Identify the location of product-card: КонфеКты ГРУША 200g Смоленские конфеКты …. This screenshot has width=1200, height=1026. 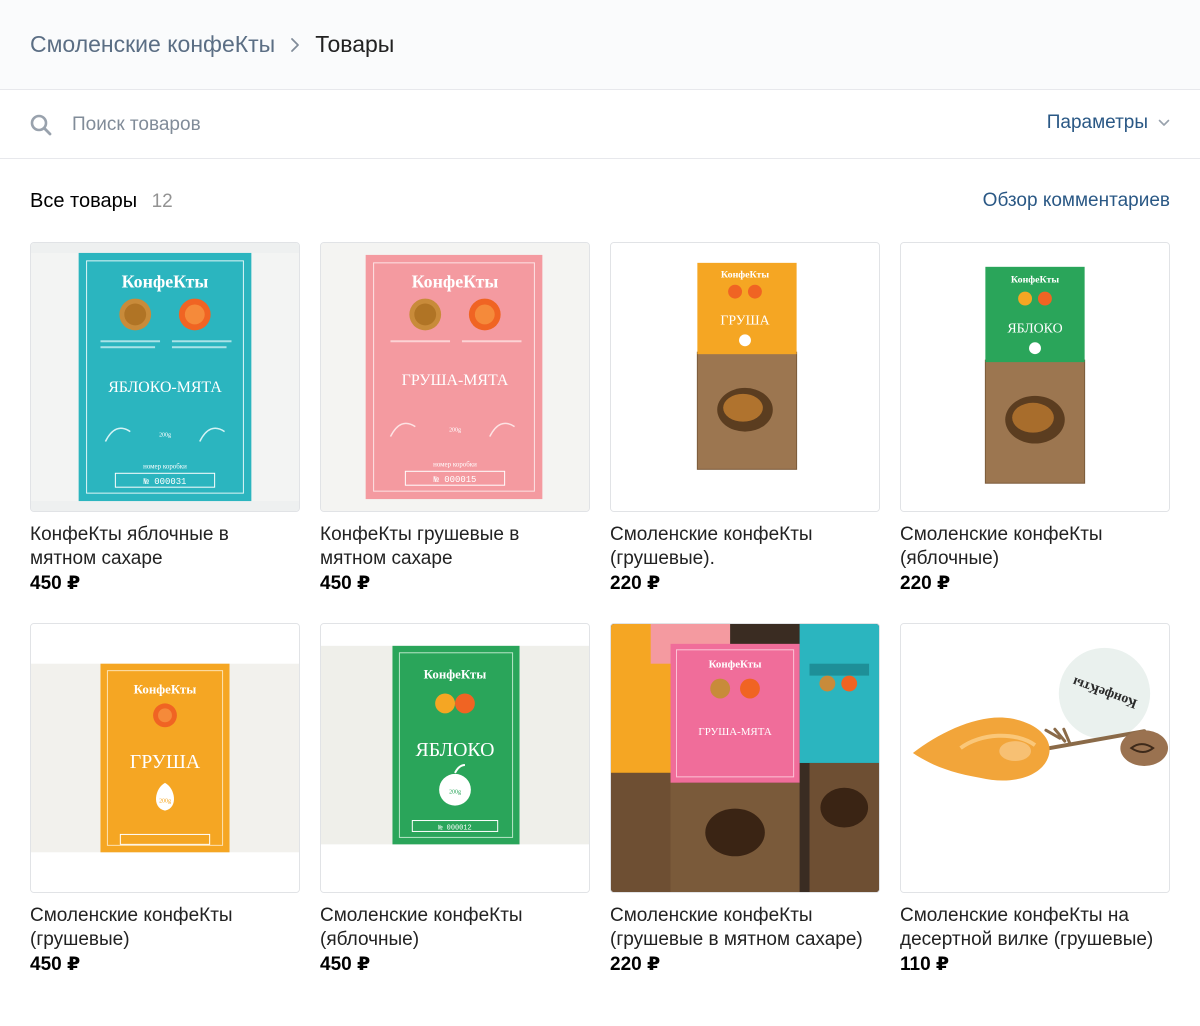
(165, 802).